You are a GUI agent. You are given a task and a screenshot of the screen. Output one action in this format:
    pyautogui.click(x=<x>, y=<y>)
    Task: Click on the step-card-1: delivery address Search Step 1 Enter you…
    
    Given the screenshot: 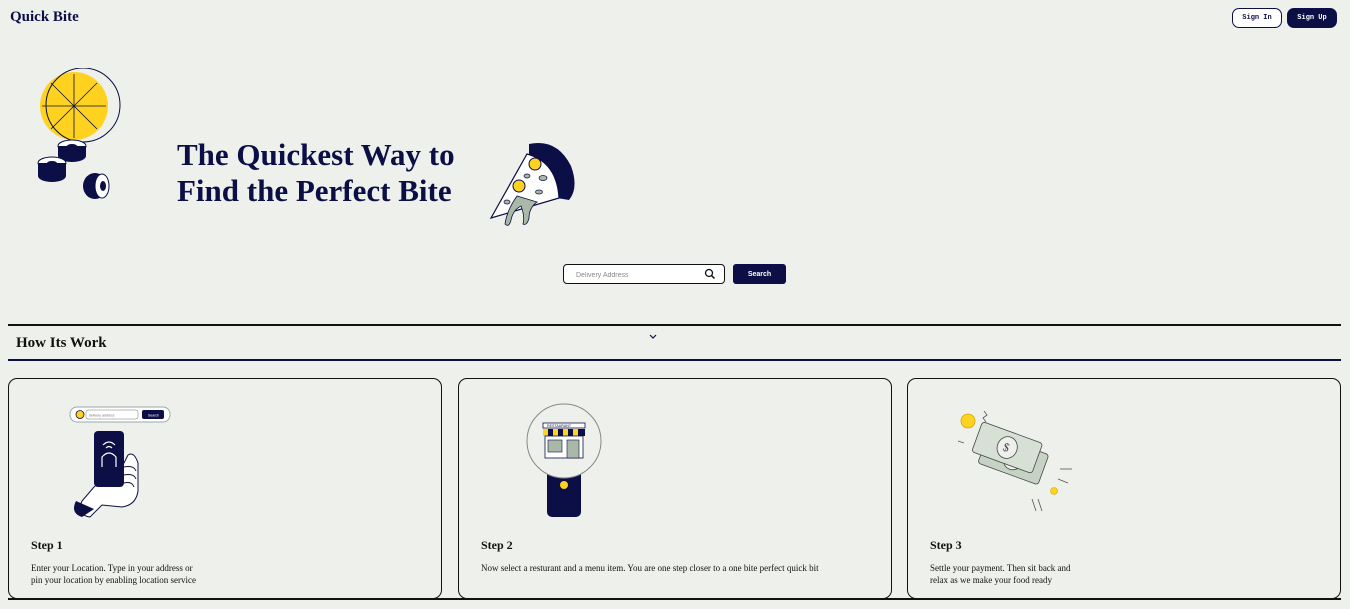 What is the action you would take?
    pyautogui.click(x=225, y=488)
    